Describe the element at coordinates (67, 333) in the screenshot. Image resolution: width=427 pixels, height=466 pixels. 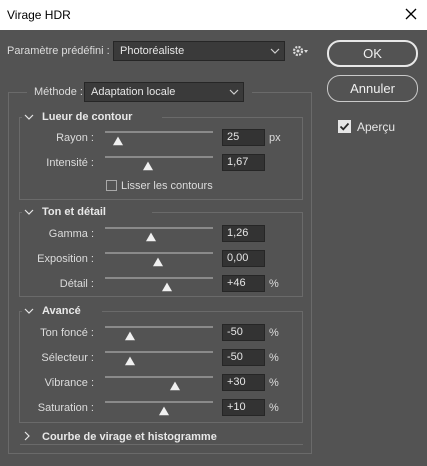
I see `slider-label: Ton foncé :` at that location.